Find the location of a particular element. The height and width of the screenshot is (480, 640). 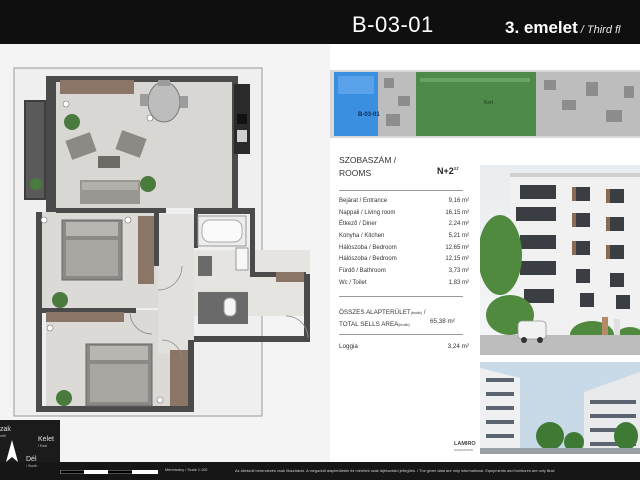

scale-bar is located at coordinates (109, 472).